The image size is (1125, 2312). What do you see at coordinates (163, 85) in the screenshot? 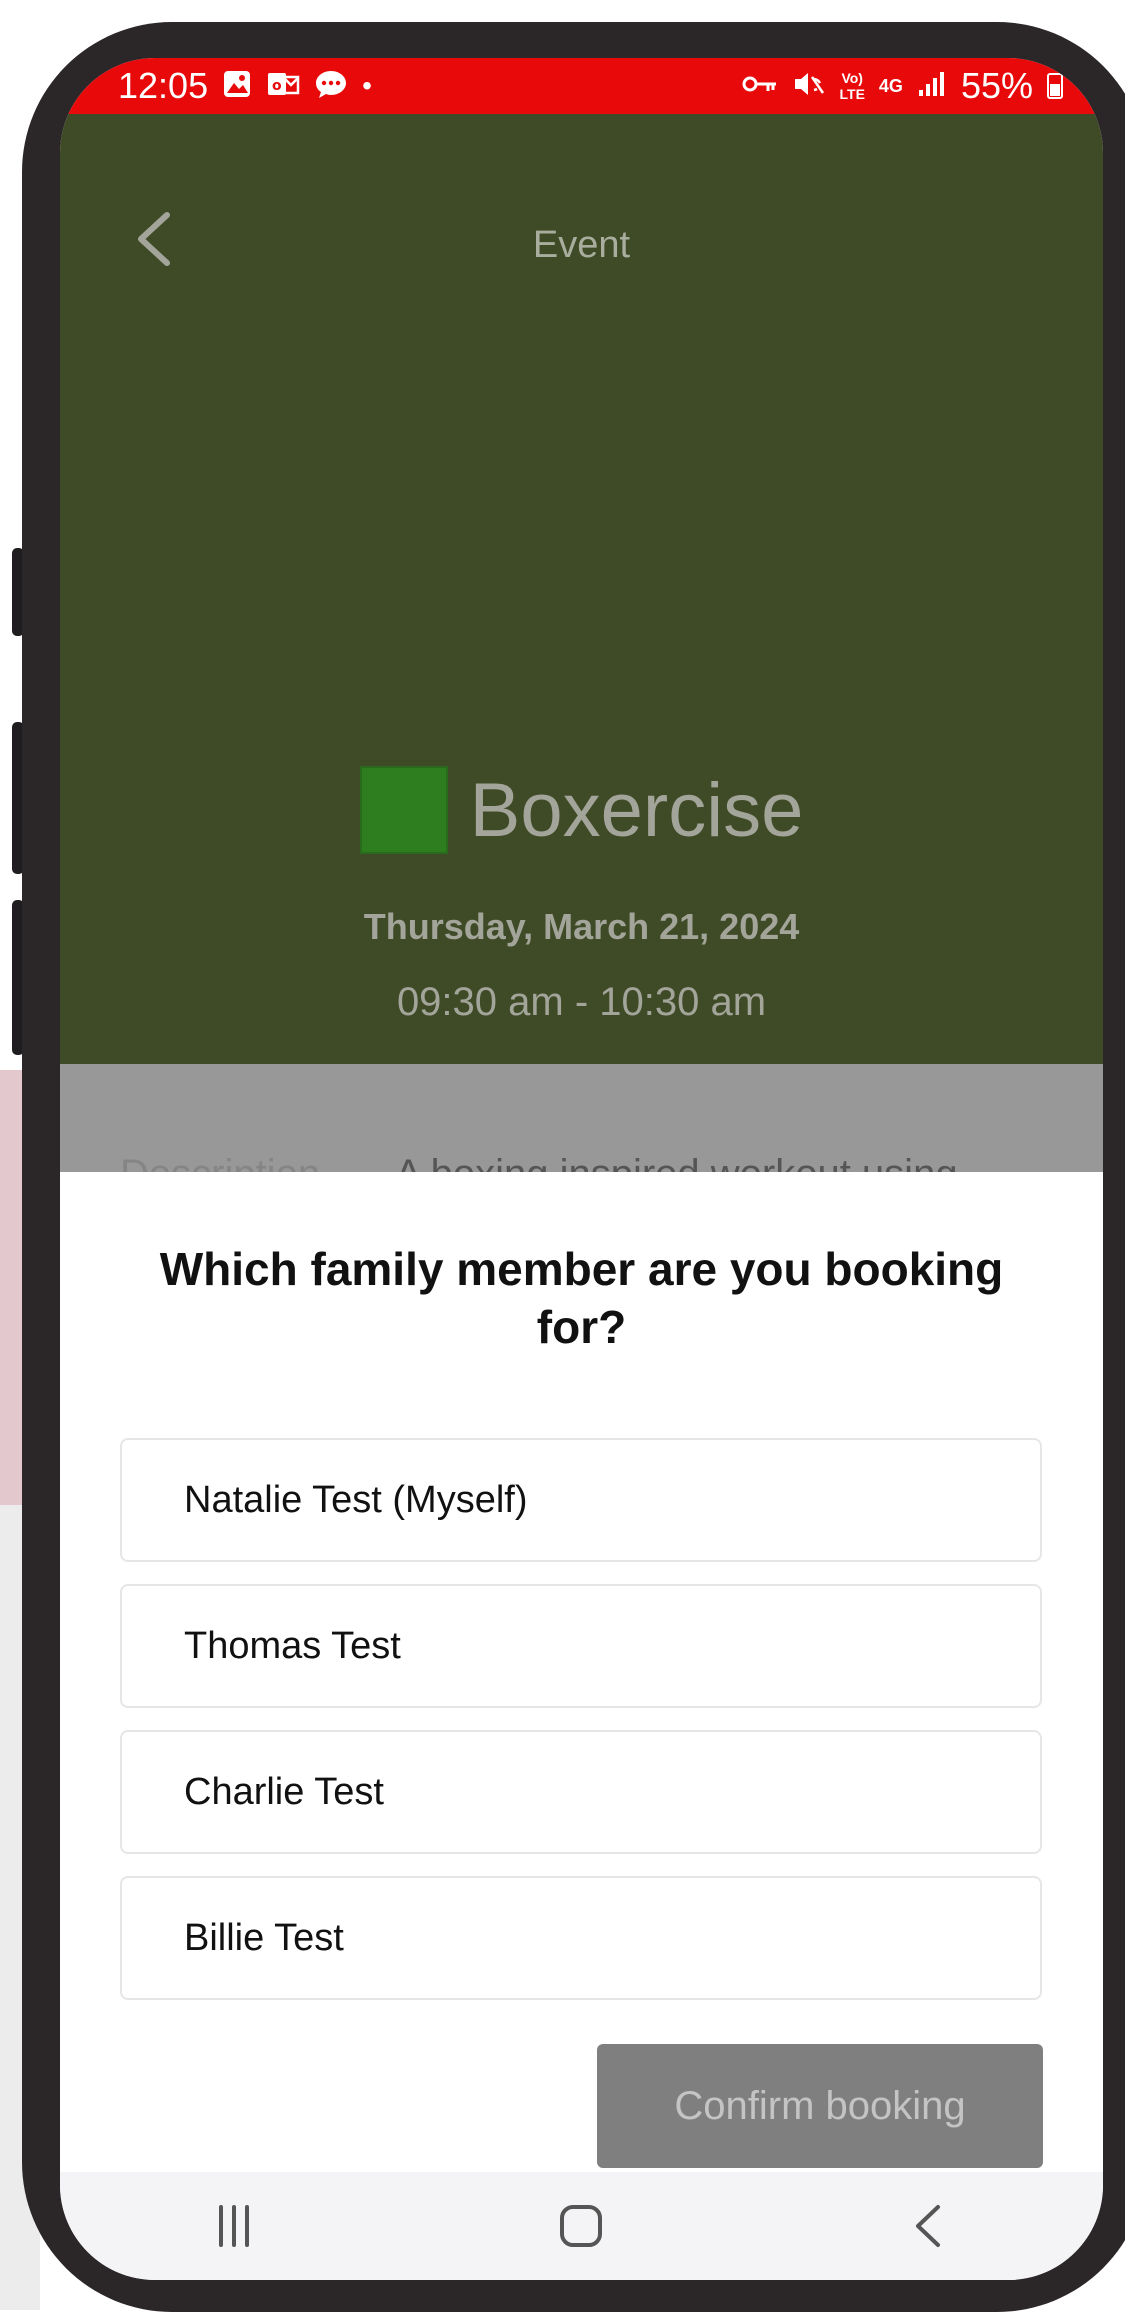
I see `status-time: 12:05` at bounding box center [163, 85].